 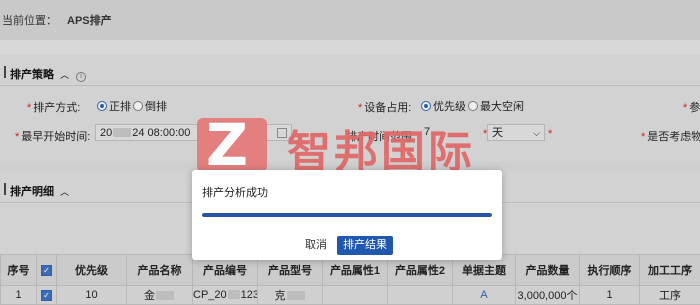 What do you see at coordinates (448, 132) in the screenshot?
I see `range-input: 7` at bounding box center [448, 132].